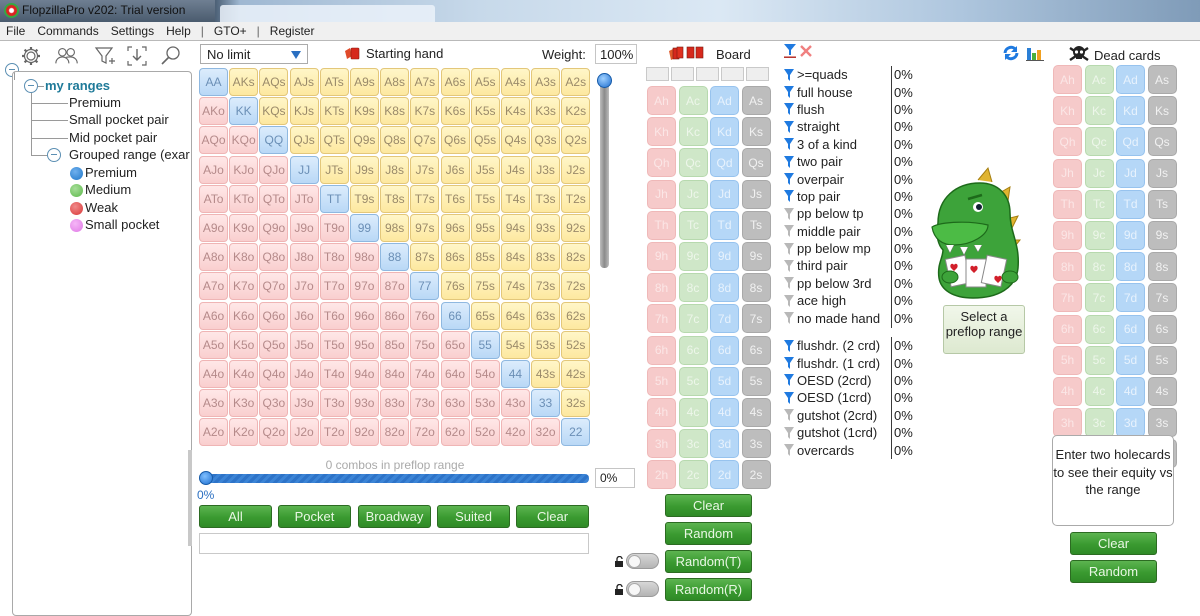  I want to click on hand-cell-JTs: JTs, so click(334, 169).